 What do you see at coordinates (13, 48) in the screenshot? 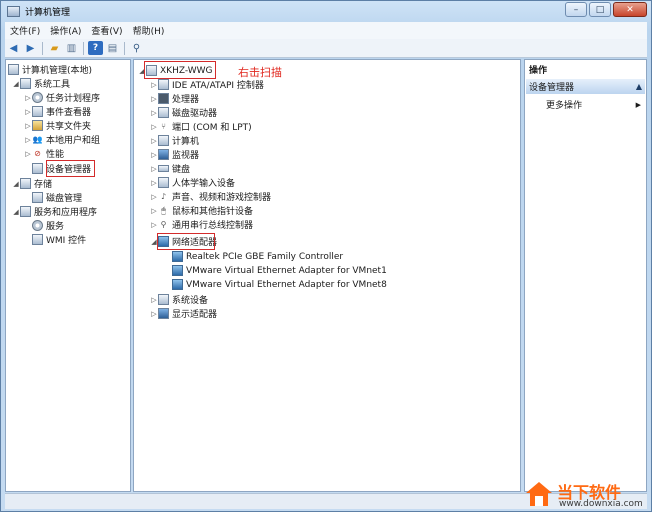
I see `back-arrow-icon: ◀` at bounding box center [13, 48].